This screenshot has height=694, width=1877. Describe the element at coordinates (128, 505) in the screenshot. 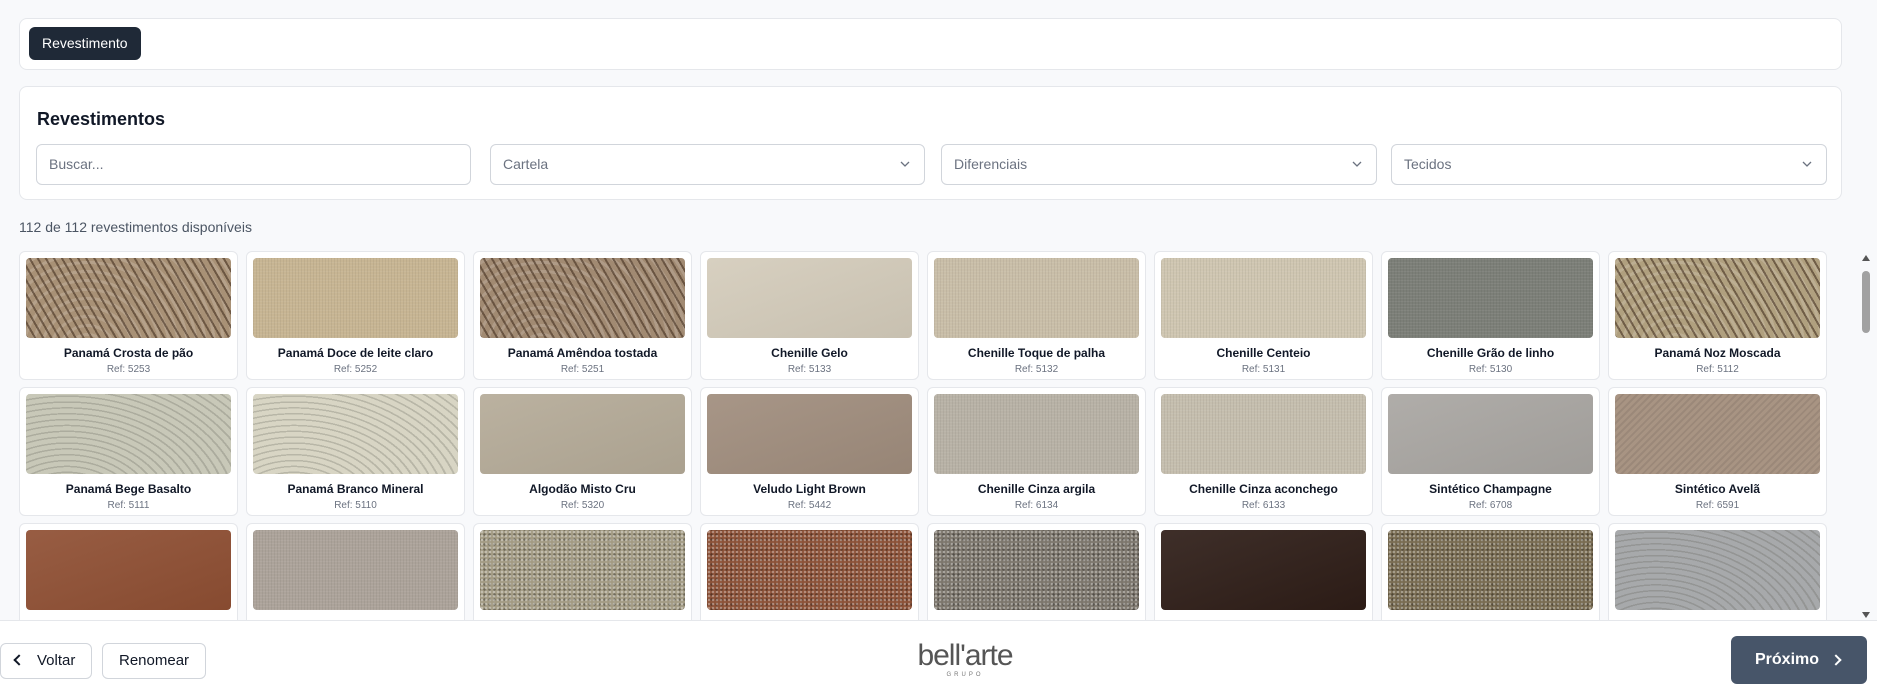

I see `swatch-ref: Ref: 5111` at that location.